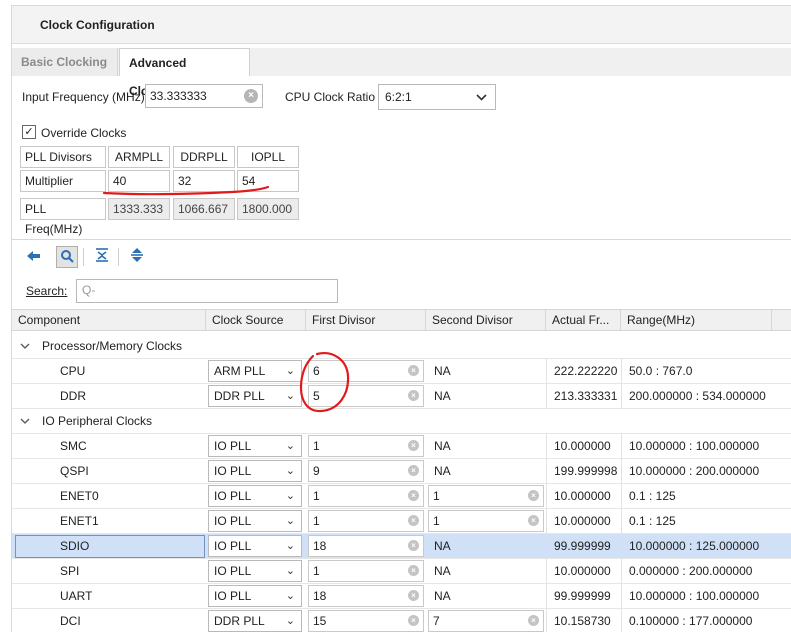 This screenshot has width=791, height=641. Describe the element at coordinates (76, 596) in the screenshot. I see `component-name: UART` at that location.